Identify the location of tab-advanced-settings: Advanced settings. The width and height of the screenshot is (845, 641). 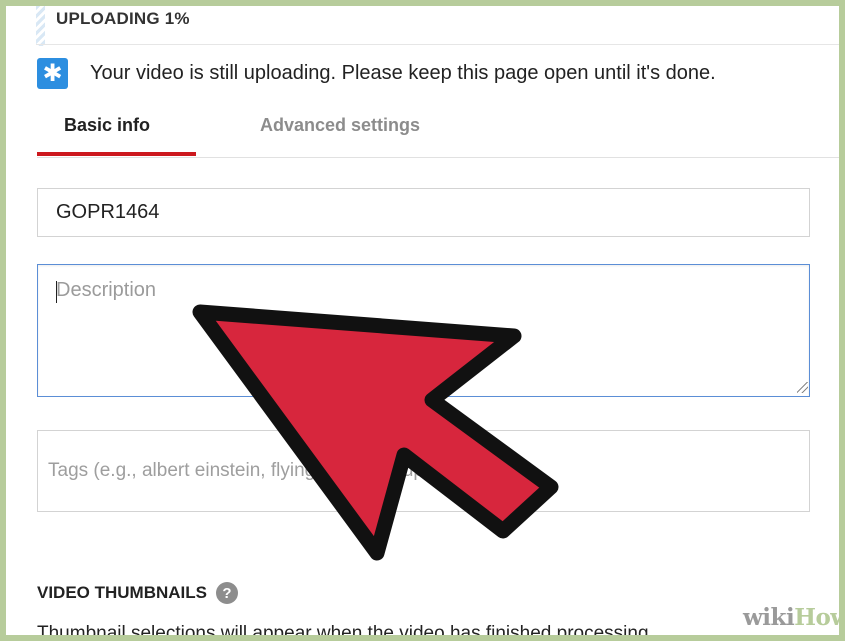
(340, 125).